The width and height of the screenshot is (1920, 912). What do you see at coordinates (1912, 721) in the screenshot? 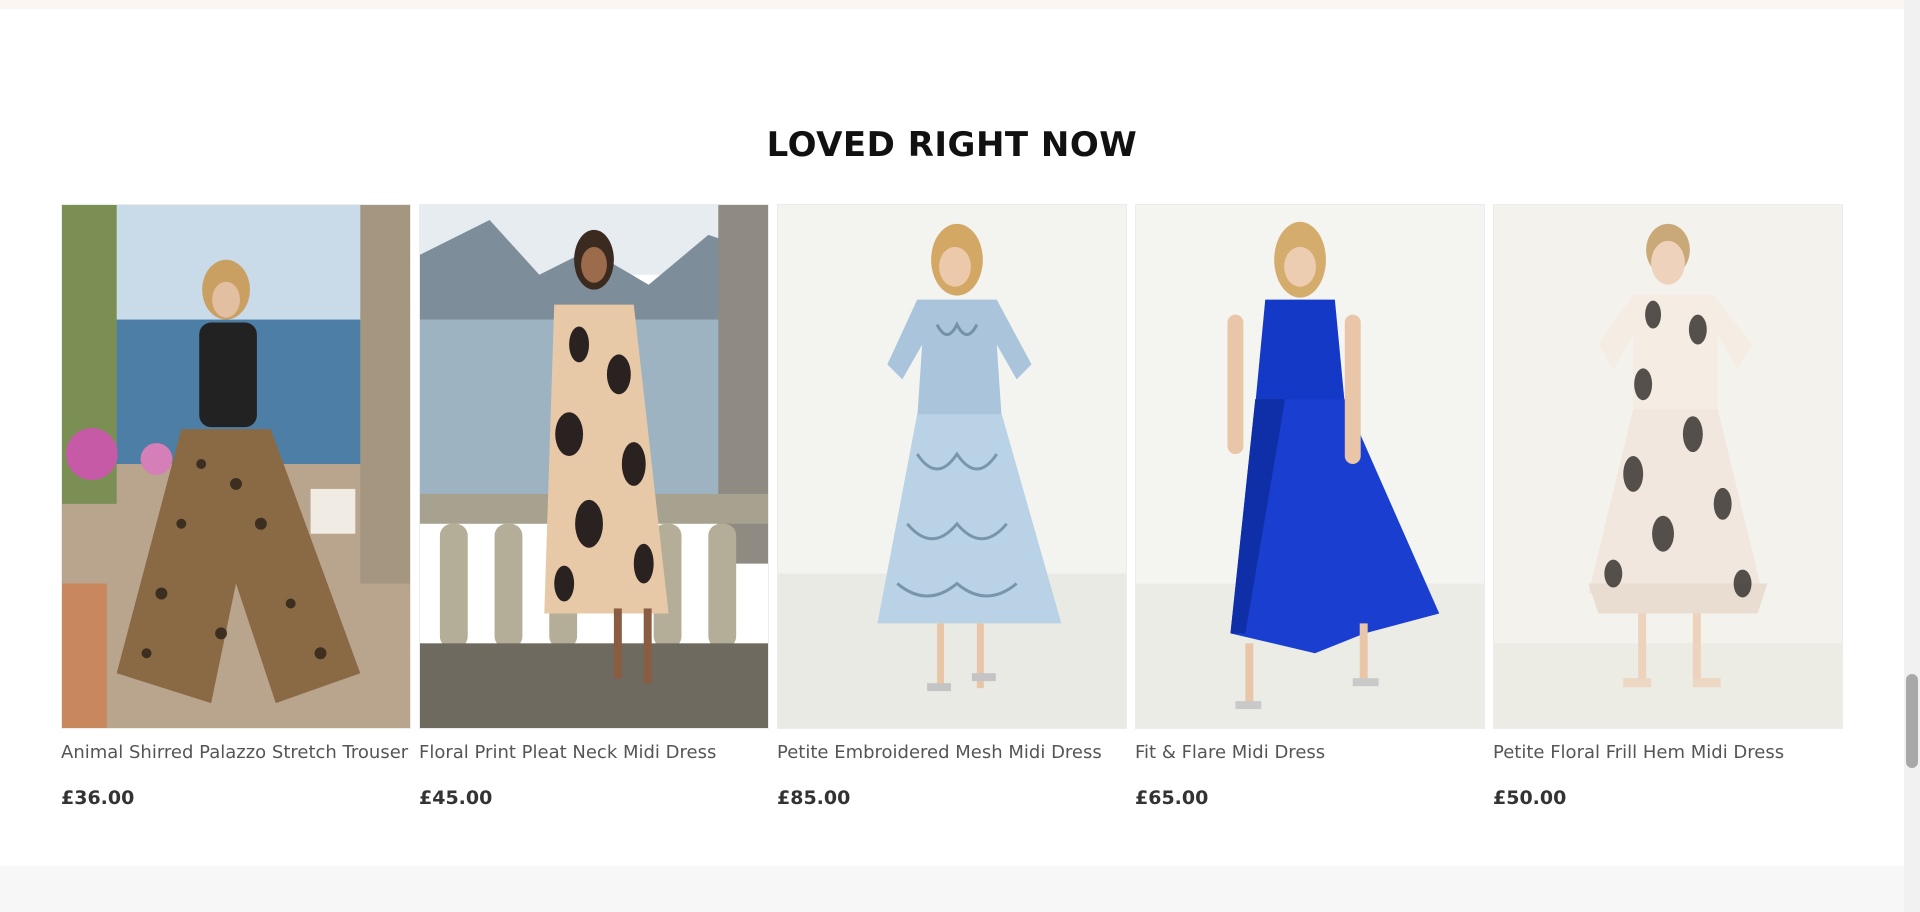
I see `scrollbar-thumb` at bounding box center [1912, 721].